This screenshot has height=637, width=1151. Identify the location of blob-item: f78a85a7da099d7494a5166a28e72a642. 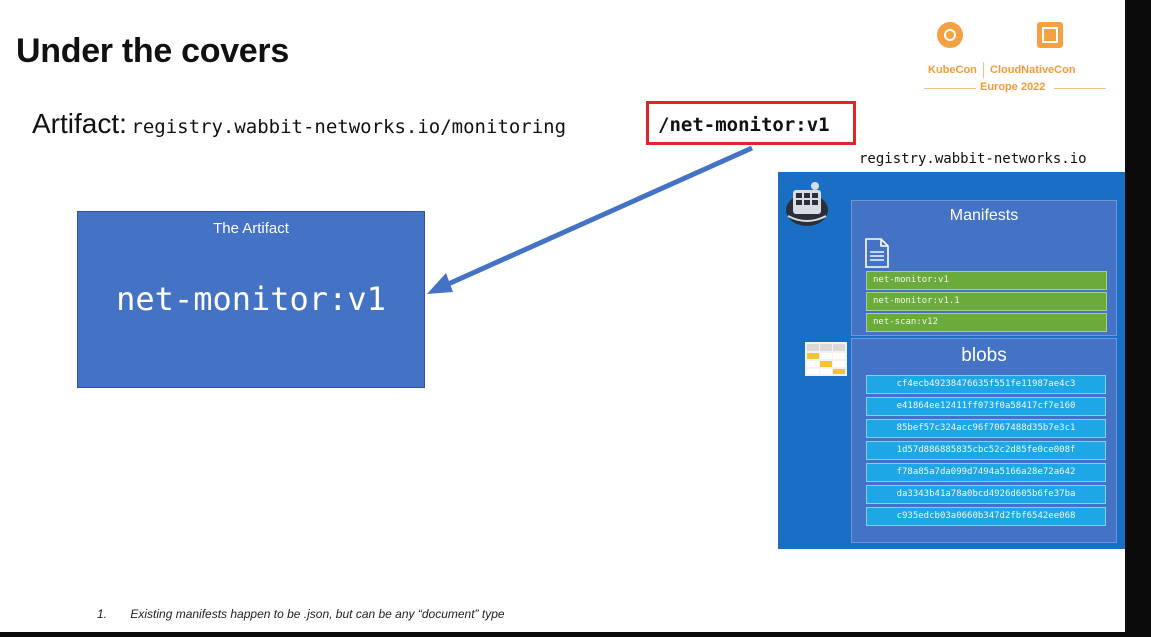
(986, 472).